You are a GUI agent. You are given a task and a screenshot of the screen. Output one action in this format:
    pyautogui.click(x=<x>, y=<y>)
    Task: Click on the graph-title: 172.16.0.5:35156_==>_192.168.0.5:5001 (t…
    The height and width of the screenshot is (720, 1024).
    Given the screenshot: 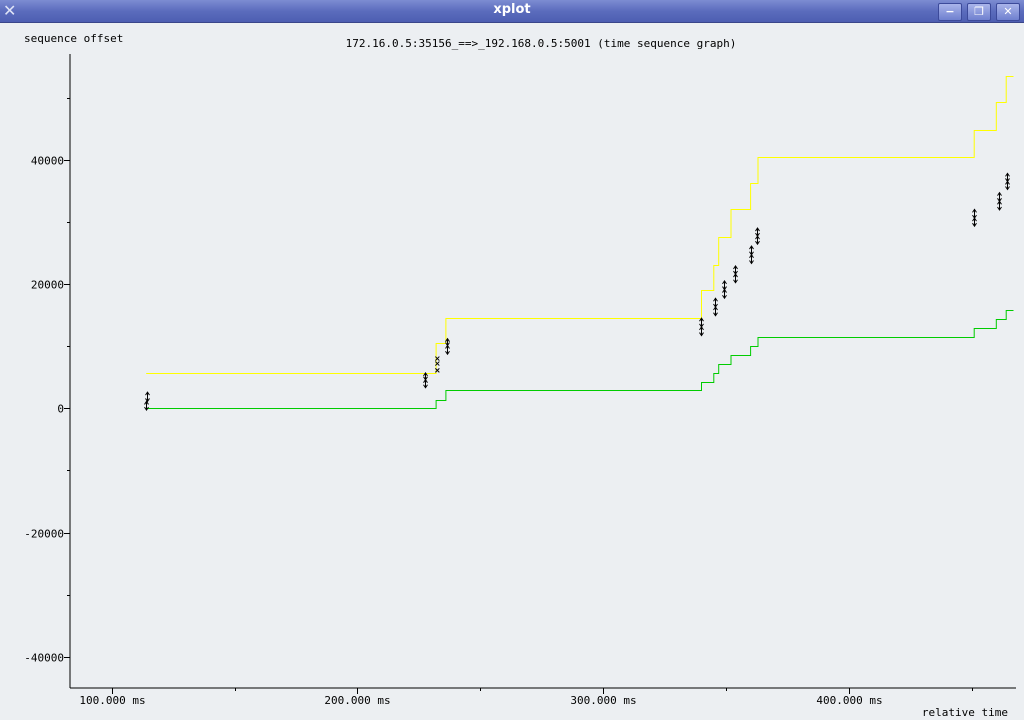 What is the action you would take?
    pyautogui.click(x=541, y=43)
    